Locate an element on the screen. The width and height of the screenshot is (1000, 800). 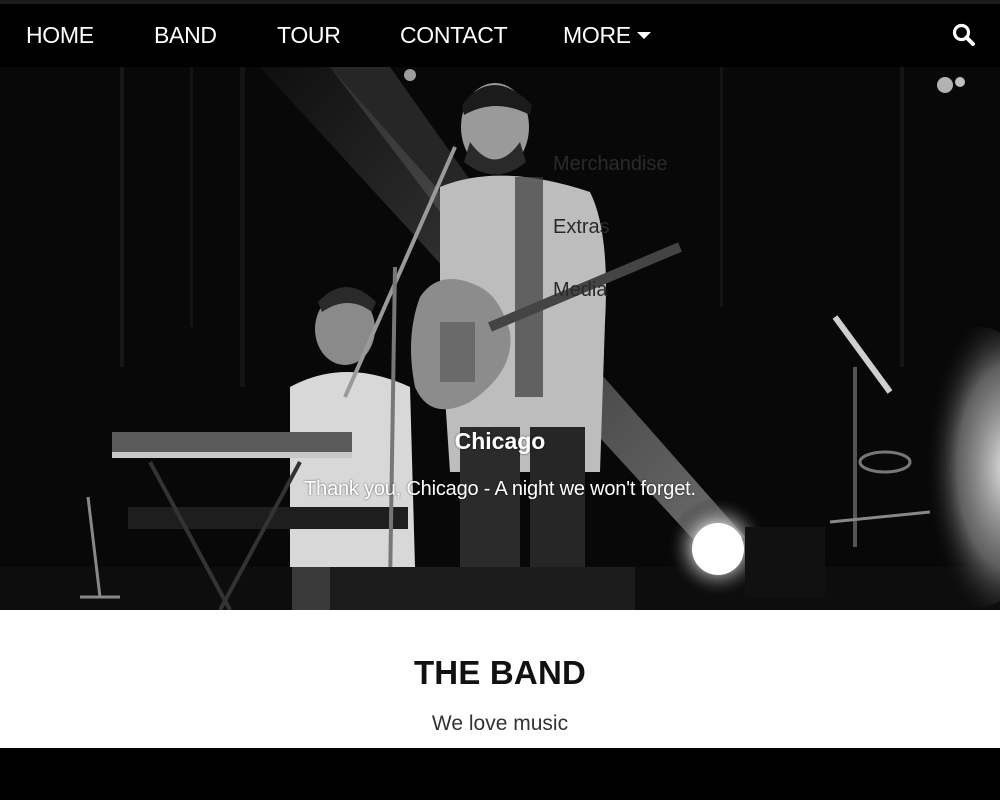
nav-contact: CONTACT is located at coordinates (454, 35).